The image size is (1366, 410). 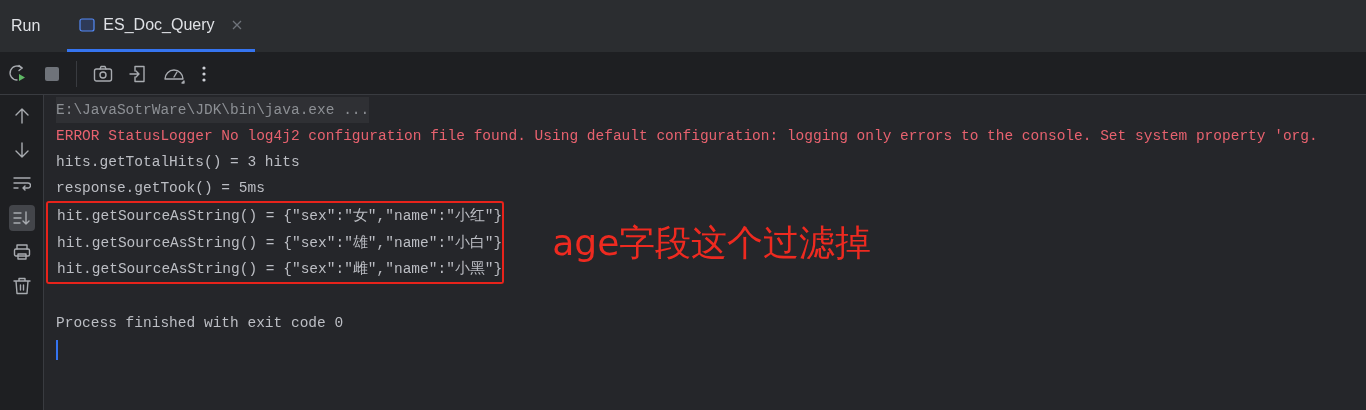 I want to click on panel-title: Run, so click(x=26, y=26).